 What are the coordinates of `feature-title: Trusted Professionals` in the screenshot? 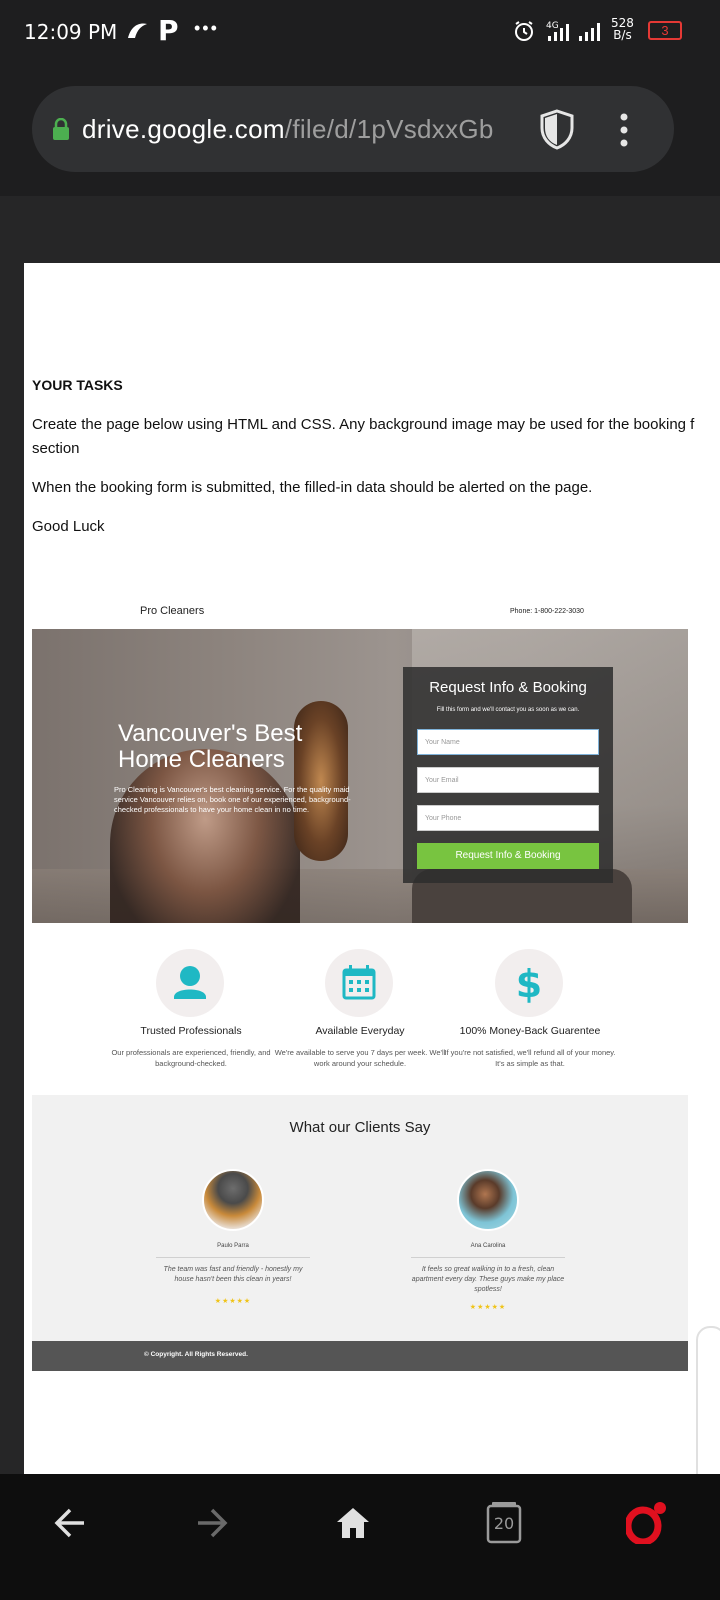 It's located at (191, 1031).